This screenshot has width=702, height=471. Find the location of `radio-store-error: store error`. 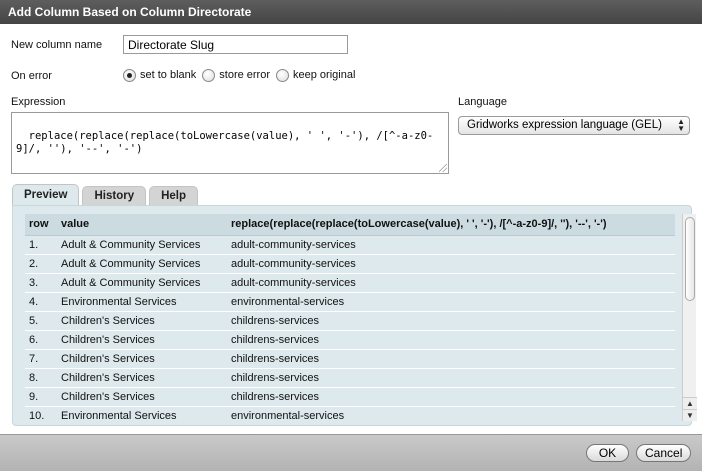

radio-store-error: store error is located at coordinates (236, 75).